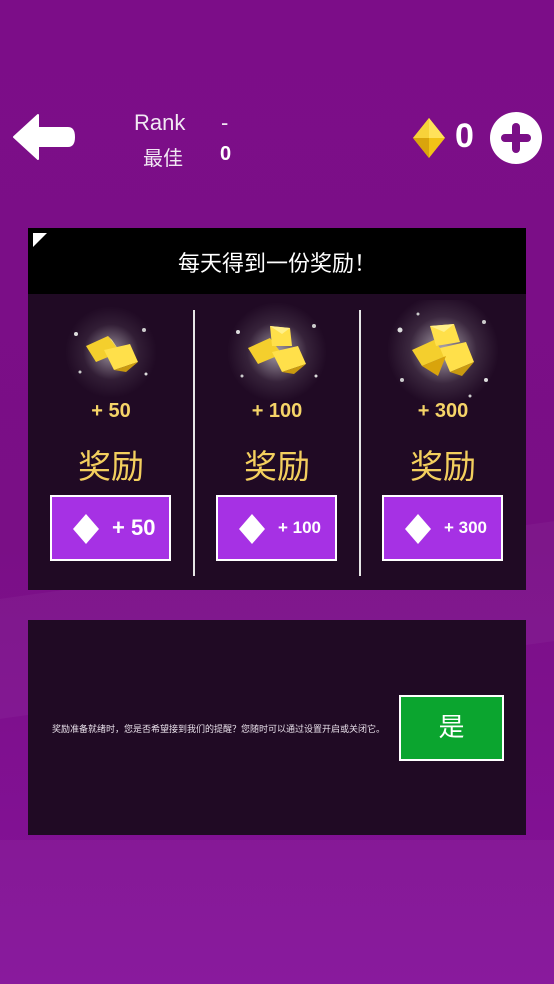 This screenshot has width=554, height=984. What do you see at coordinates (464, 136) in the screenshot?
I see `gem-count: 0` at bounding box center [464, 136].